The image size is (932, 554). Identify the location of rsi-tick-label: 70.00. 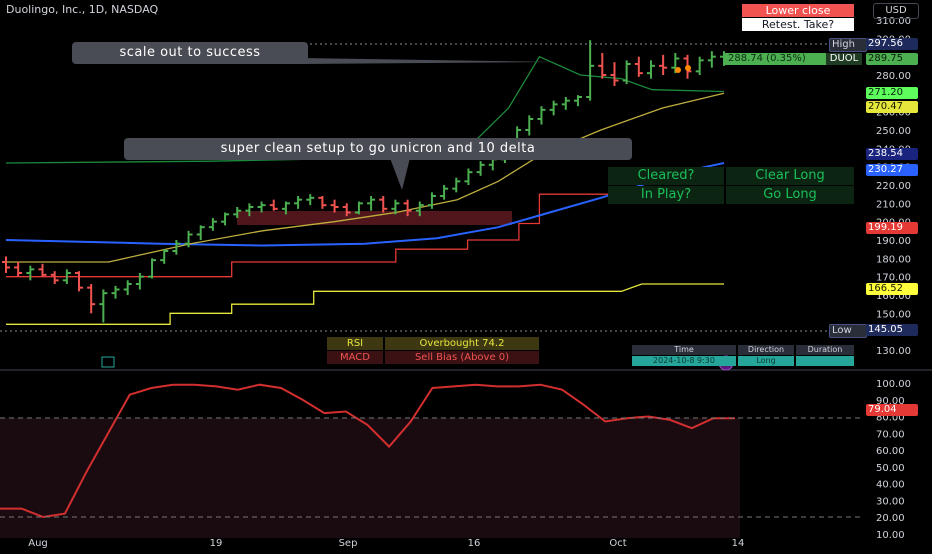
(890, 434).